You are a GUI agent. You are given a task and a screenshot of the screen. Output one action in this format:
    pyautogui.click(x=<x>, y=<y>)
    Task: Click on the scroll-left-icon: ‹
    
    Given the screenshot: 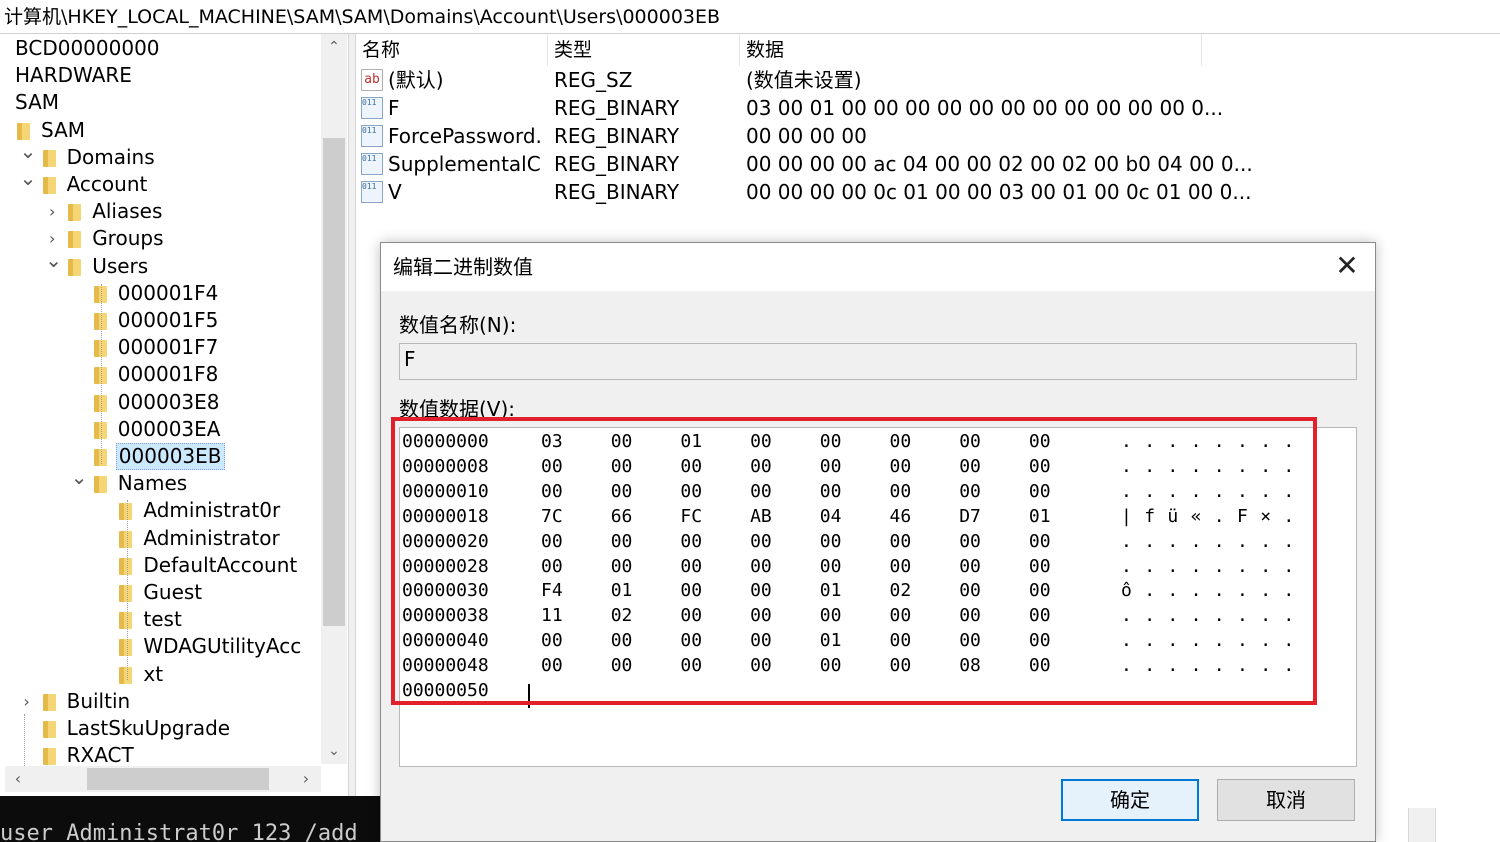 What is the action you would take?
    pyautogui.click(x=18, y=779)
    